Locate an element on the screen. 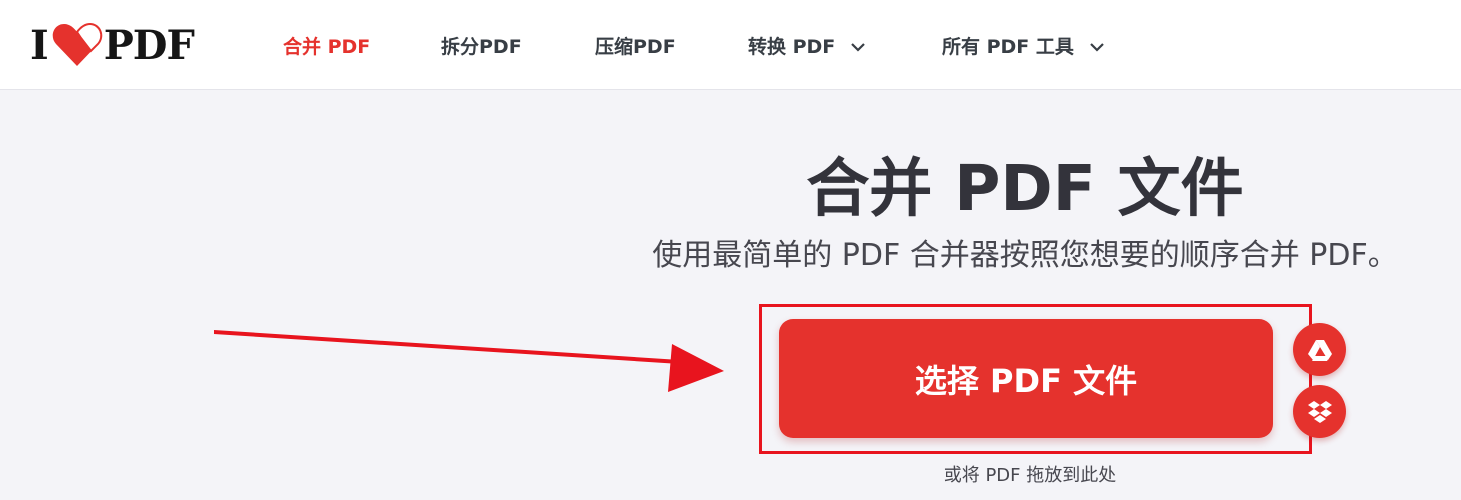 The image size is (1461, 500). nav-all-pdf-tools: 所有 PDF 工具 is located at coordinates (1023, 47).